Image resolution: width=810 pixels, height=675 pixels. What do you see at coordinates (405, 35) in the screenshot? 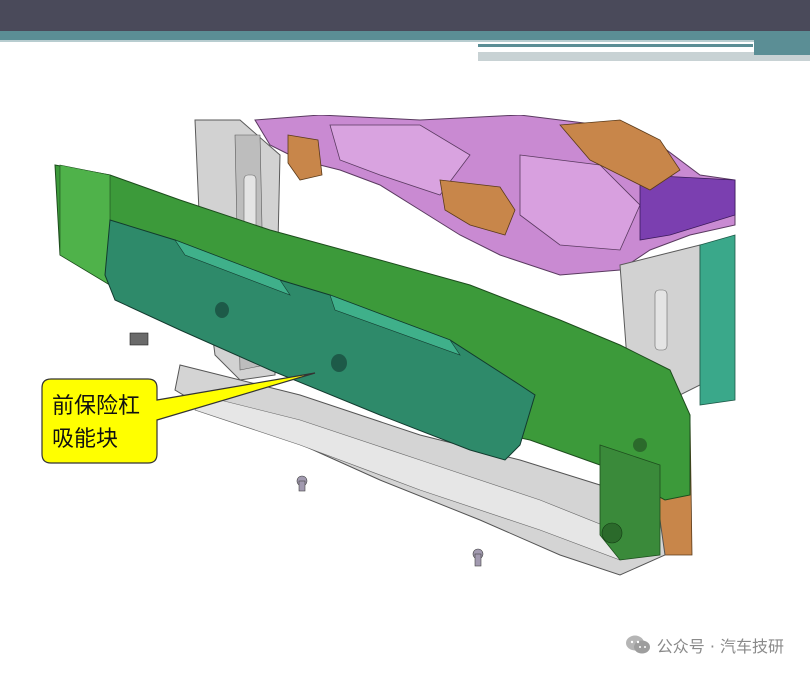
I see `slide-header-stripe` at bounding box center [405, 35].